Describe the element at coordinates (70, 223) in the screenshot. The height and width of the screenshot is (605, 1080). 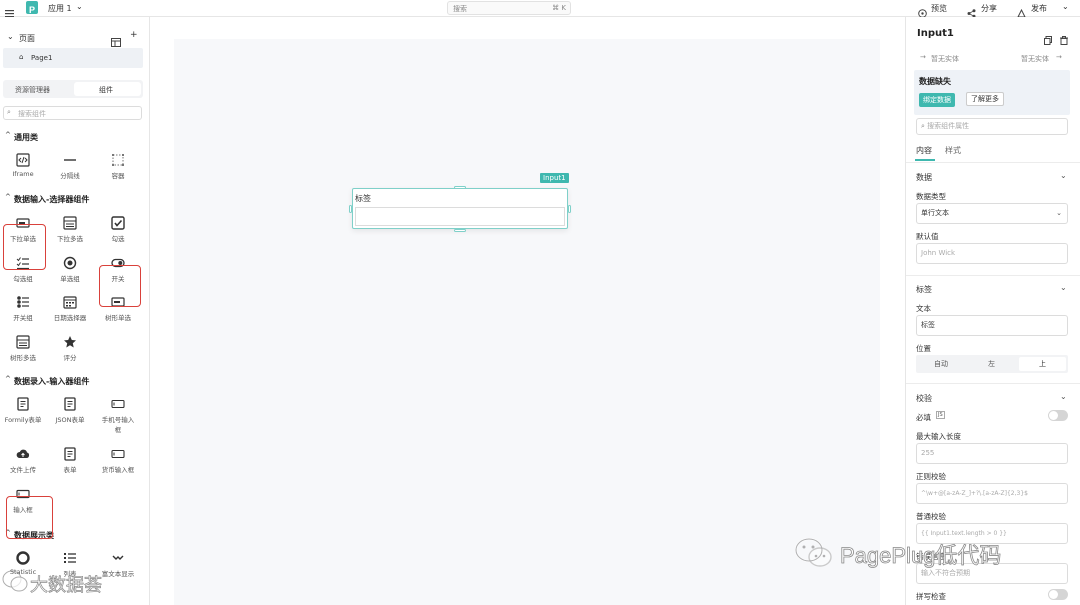
I see `multiselect-icon` at that location.